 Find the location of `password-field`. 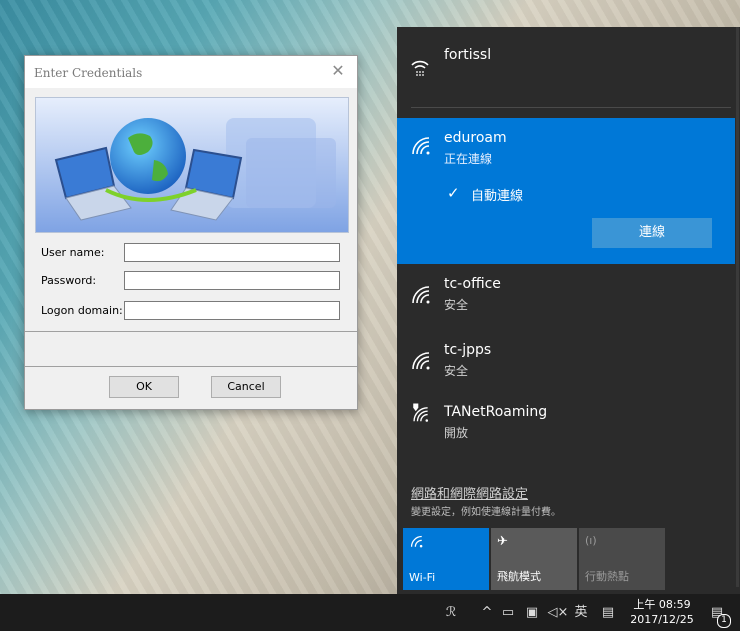

password-field is located at coordinates (232, 280).